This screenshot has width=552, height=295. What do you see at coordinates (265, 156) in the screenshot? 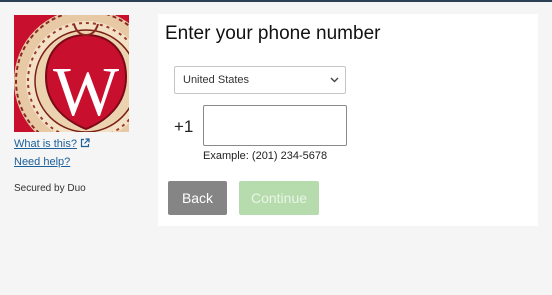
I see `phone-example-hint: Example: (201) 234-5678` at bounding box center [265, 156].